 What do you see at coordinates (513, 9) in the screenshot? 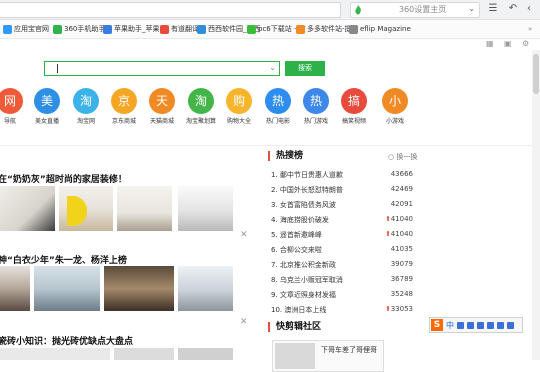
I see `undo-icon: ↶` at bounding box center [513, 9].